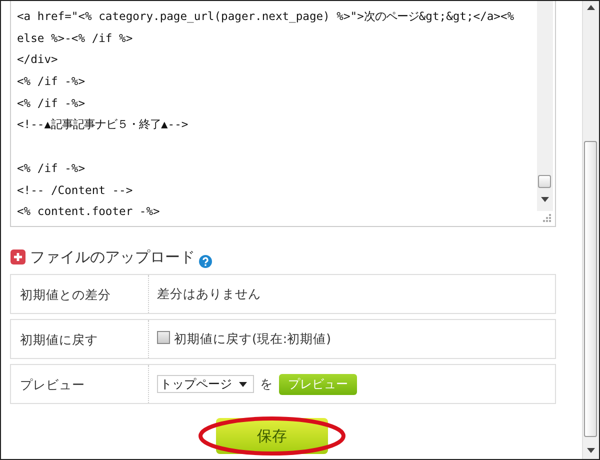 This screenshot has height=460, width=600. What do you see at coordinates (89, 212) in the screenshot?
I see `code-line: <% content.footer -%>` at bounding box center [89, 212].